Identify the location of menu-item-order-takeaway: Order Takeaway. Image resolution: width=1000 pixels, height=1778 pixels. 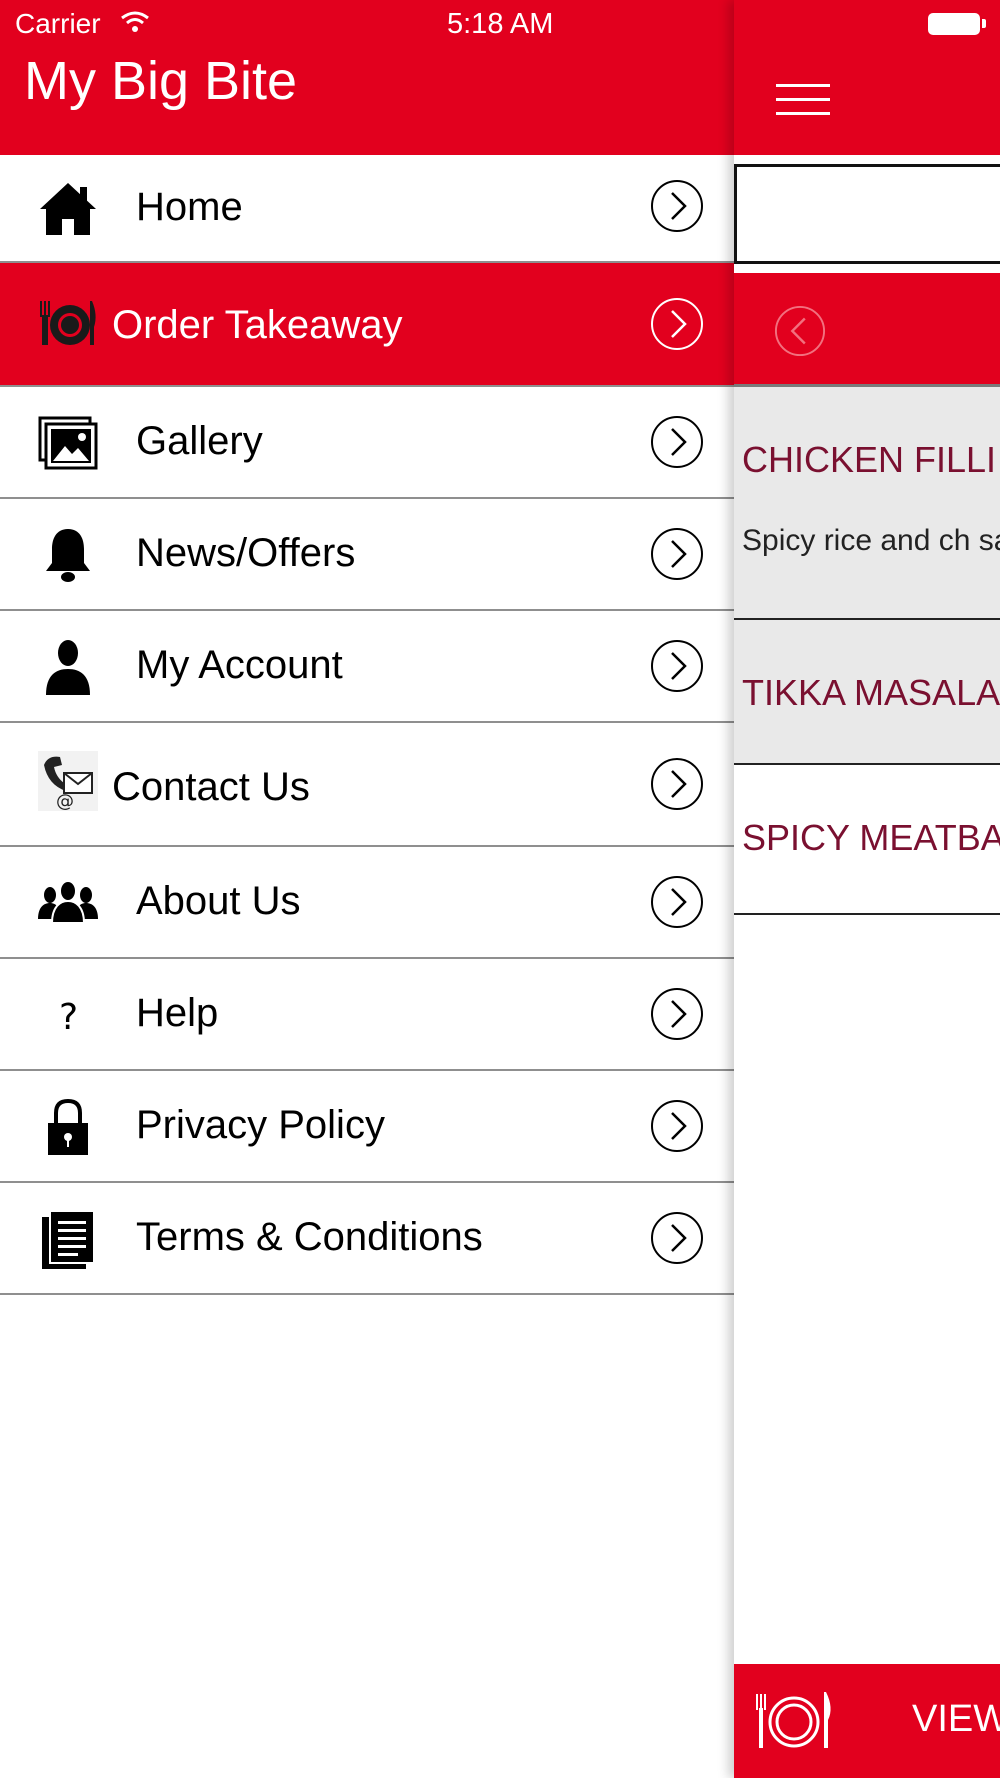
(367, 325).